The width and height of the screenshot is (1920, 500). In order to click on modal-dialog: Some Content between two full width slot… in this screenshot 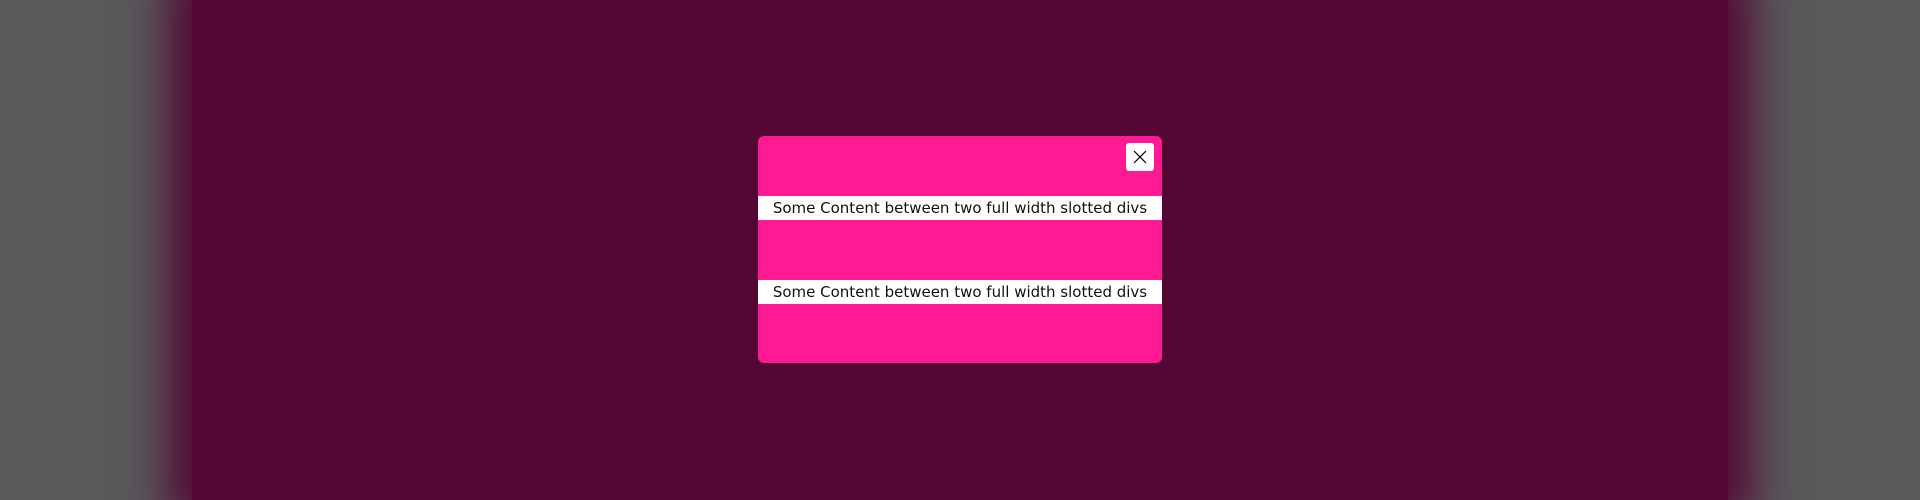, I will do `click(960, 249)`.